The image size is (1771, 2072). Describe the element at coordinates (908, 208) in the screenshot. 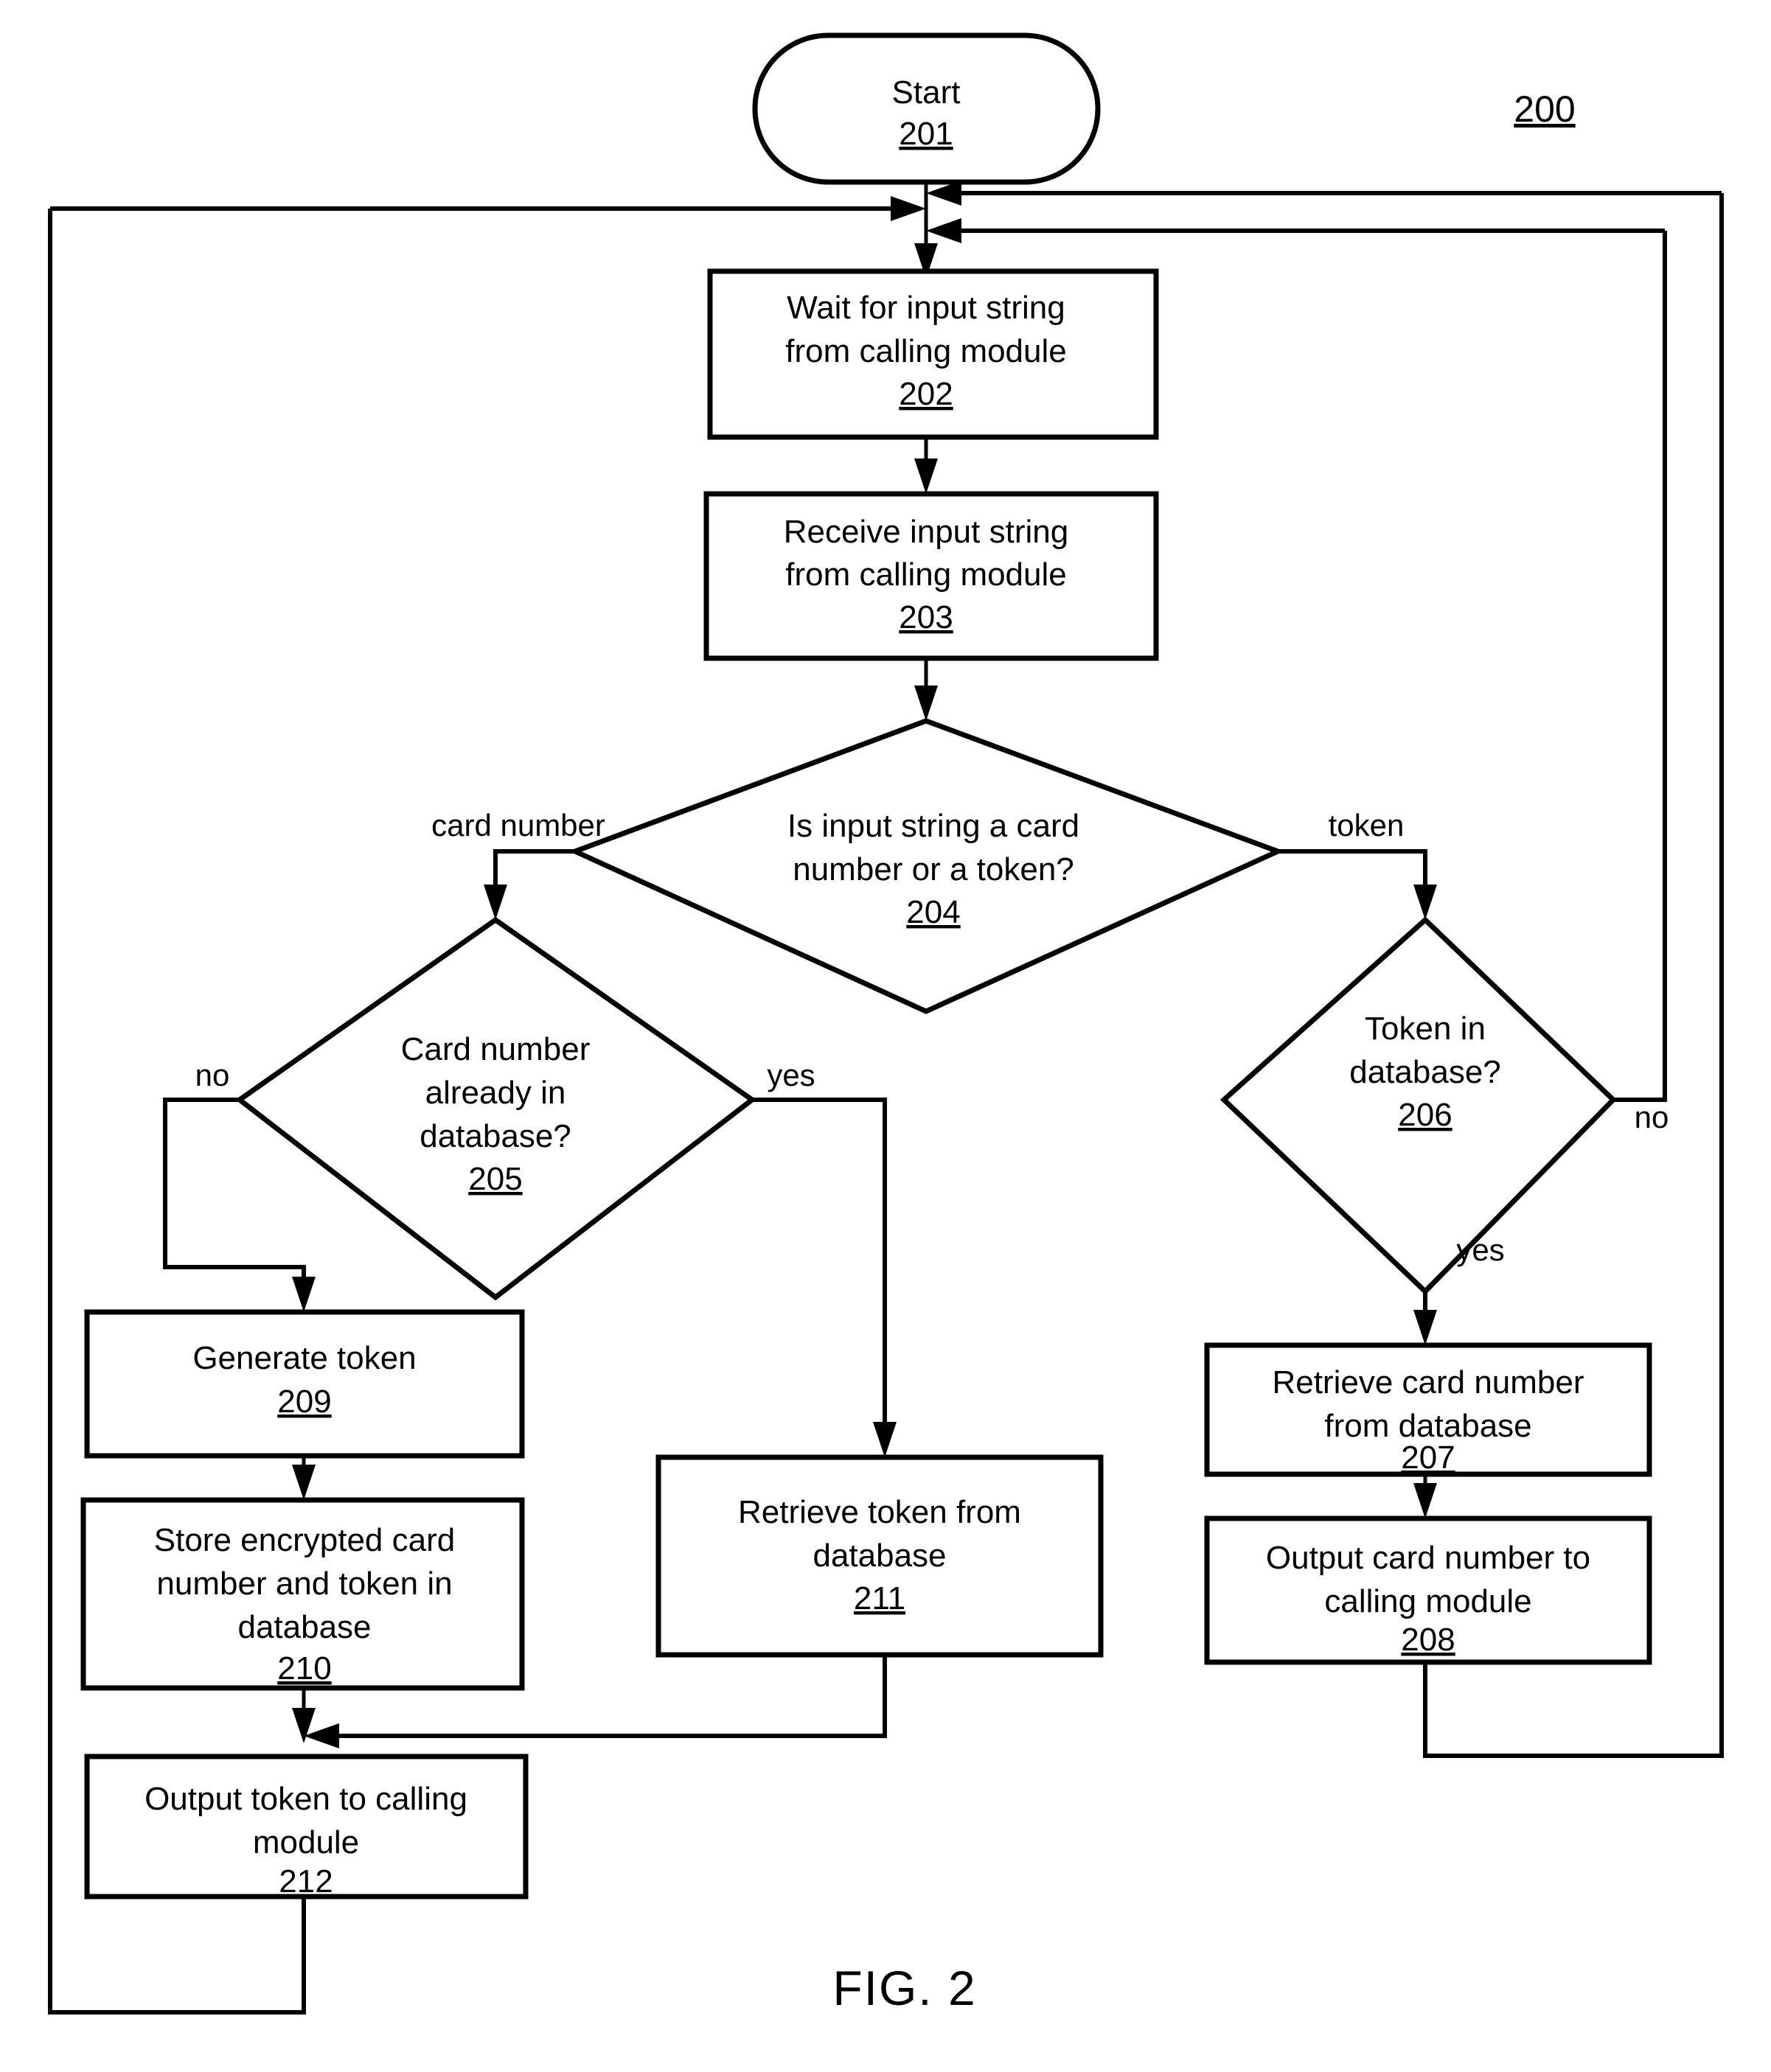

I see `arrowhead-feedback-left` at that location.